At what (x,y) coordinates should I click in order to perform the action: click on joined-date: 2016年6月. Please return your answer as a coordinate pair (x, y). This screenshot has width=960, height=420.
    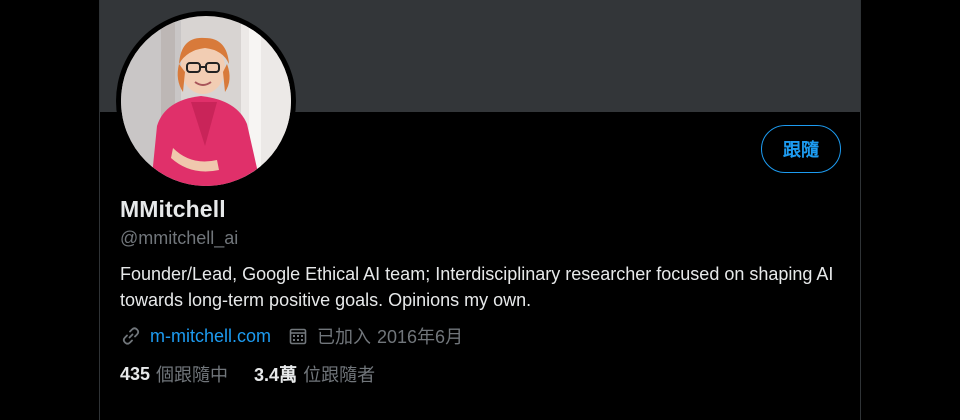
    Looking at the image, I should click on (420, 337).